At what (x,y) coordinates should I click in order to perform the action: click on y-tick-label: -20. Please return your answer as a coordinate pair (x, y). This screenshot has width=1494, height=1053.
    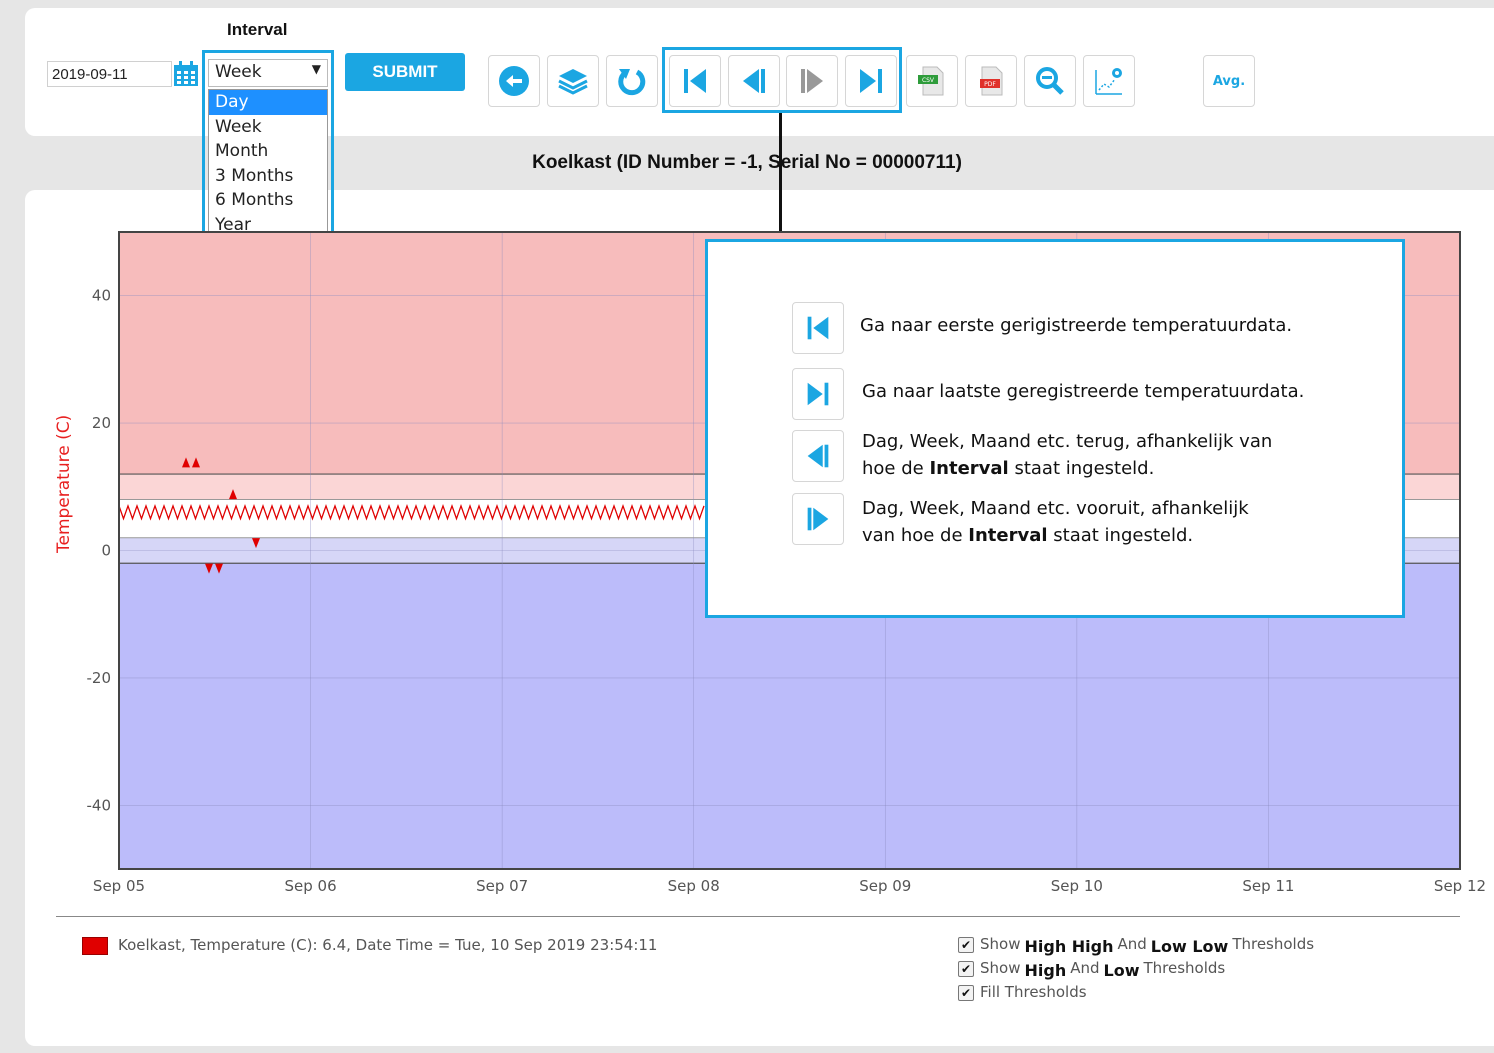
    Looking at the image, I should click on (99, 678).